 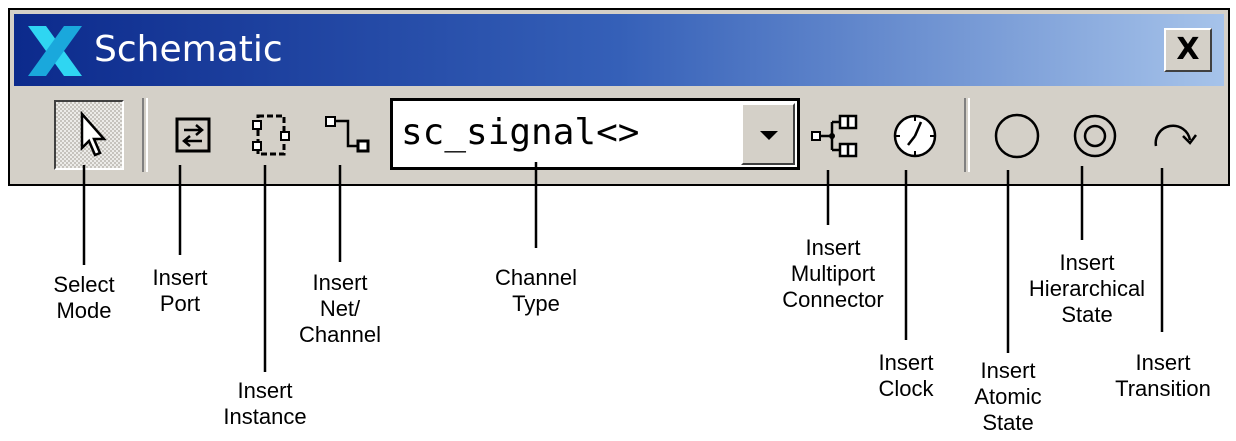 What do you see at coordinates (833, 273) in the screenshot?
I see `label-insert-multiport-connector: Insert Multiport Connector` at bounding box center [833, 273].